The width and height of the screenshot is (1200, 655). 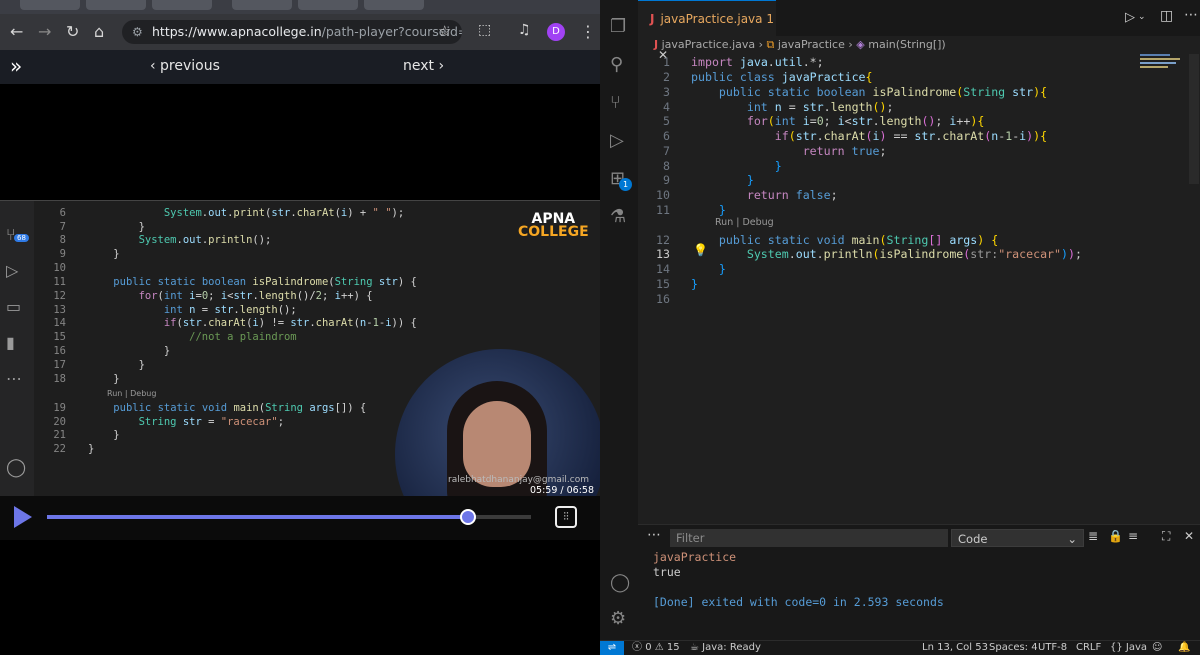 What do you see at coordinates (677, 284) in the screenshot?
I see `code-line: 15}` at bounding box center [677, 284].